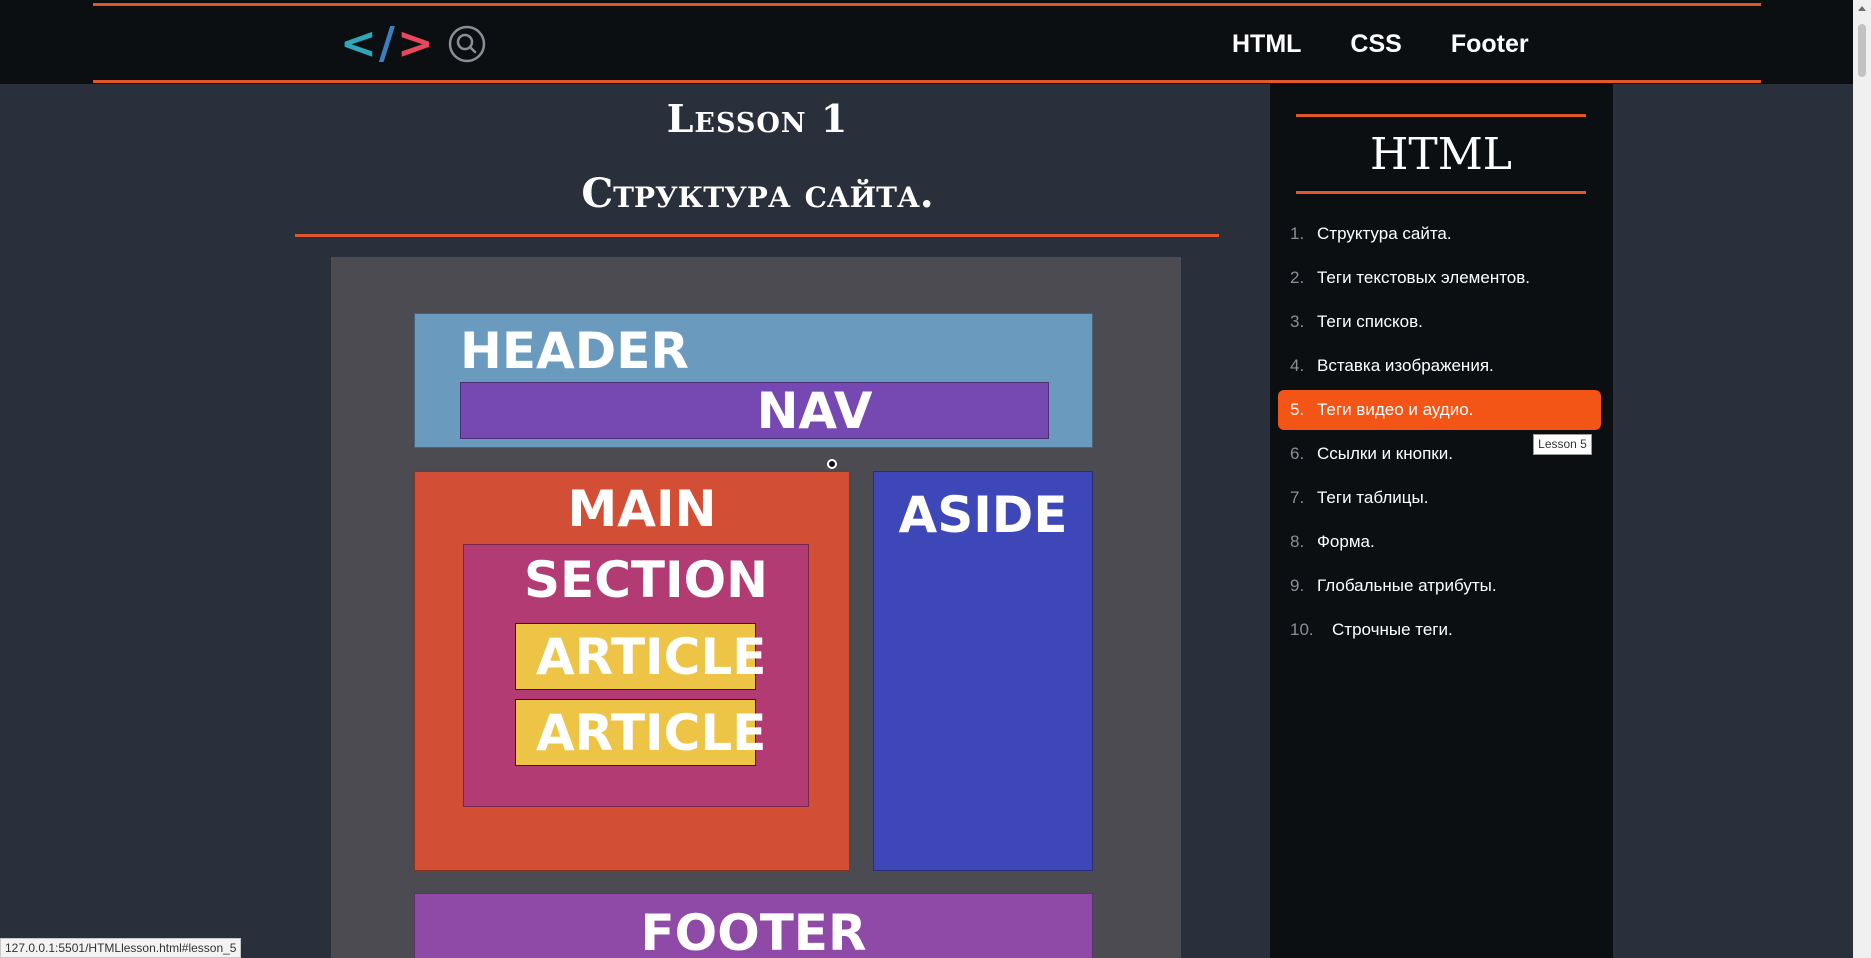 The image size is (1871, 958). What do you see at coordinates (757, 118) in the screenshot?
I see `lesson-title: Lesson 1` at bounding box center [757, 118].